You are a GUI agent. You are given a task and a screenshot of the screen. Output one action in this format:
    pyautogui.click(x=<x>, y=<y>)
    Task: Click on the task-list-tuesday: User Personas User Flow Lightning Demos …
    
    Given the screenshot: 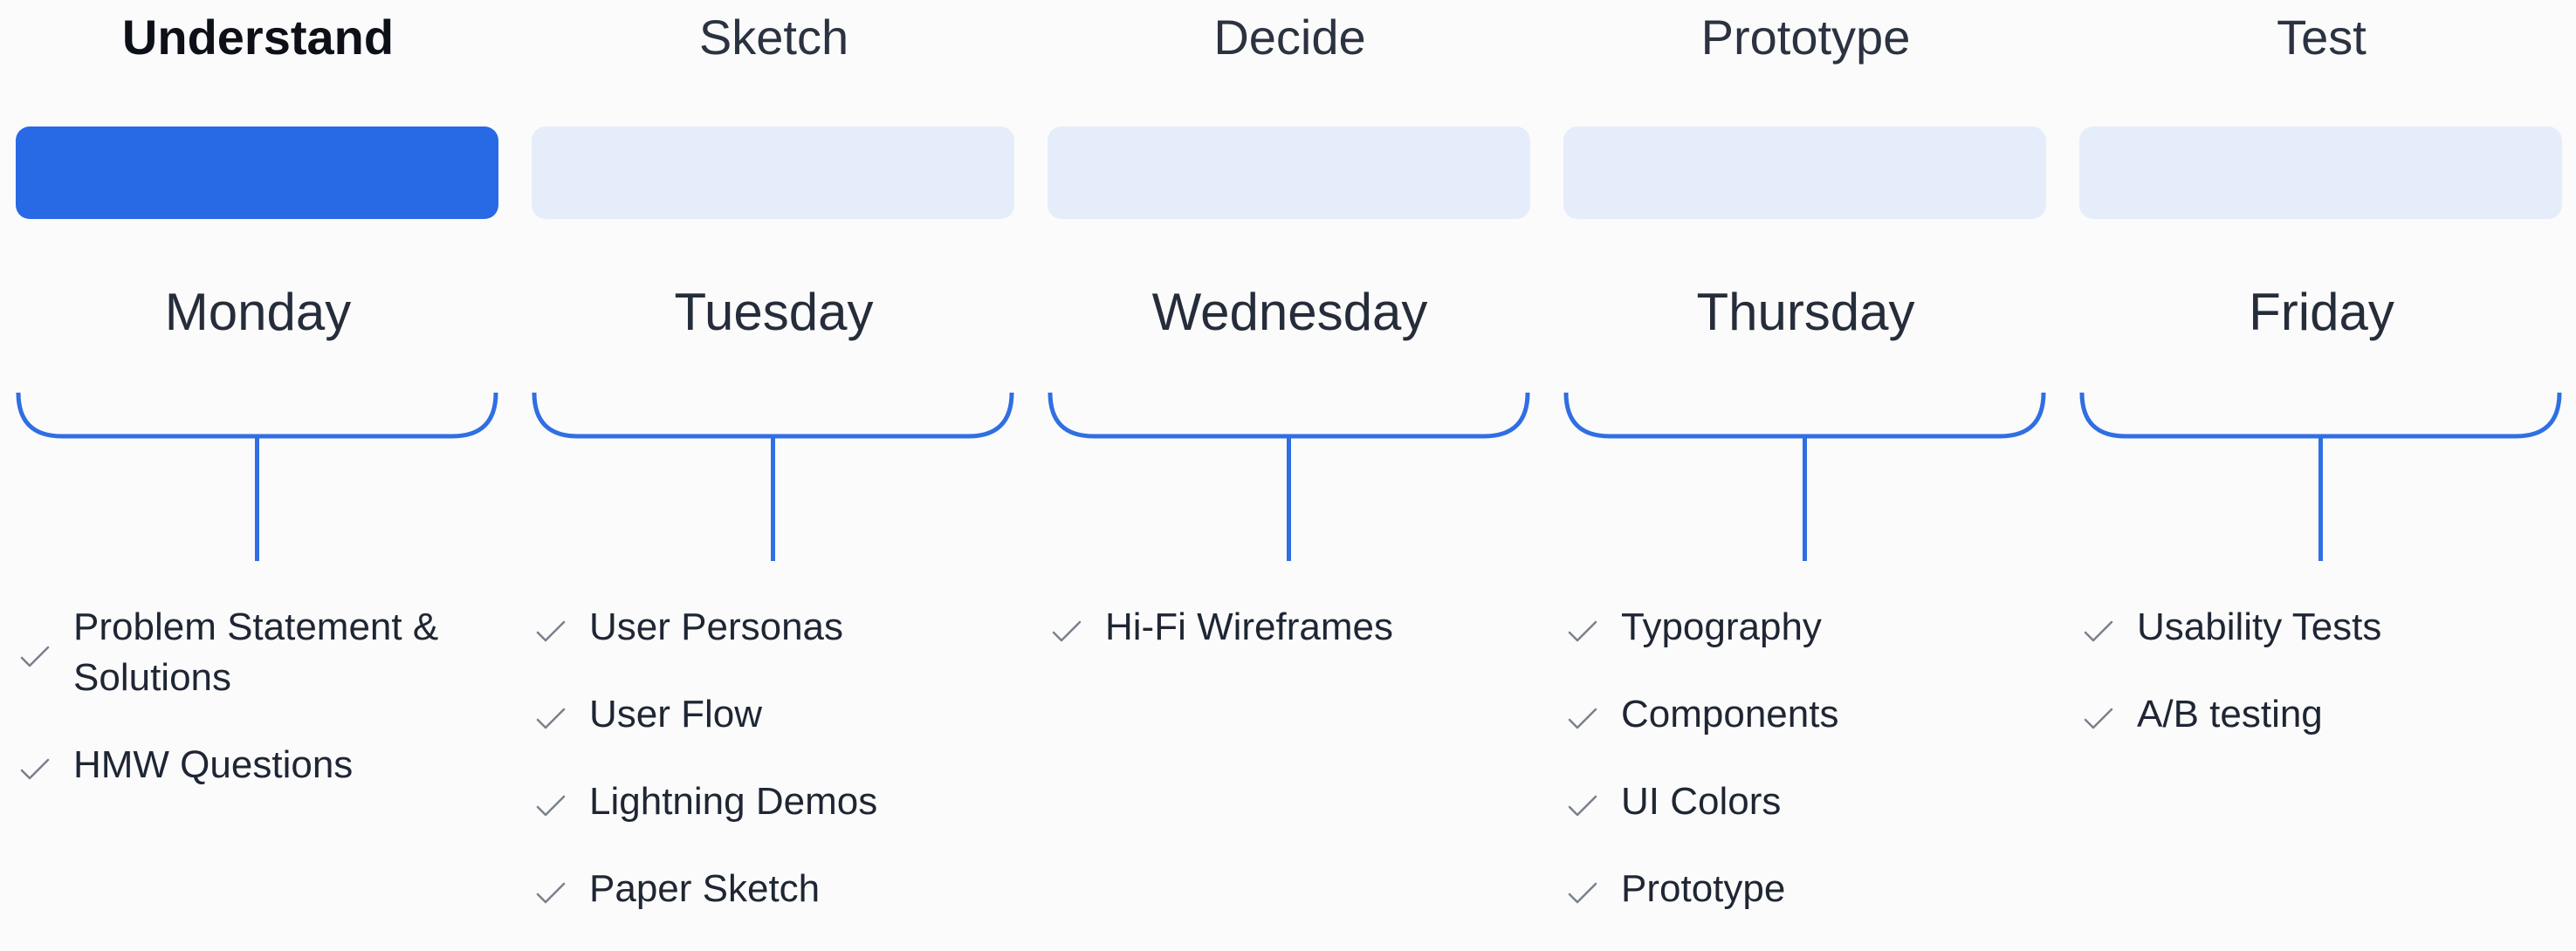 What is the action you would take?
    pyautogui.click(x=776, y=776)
    